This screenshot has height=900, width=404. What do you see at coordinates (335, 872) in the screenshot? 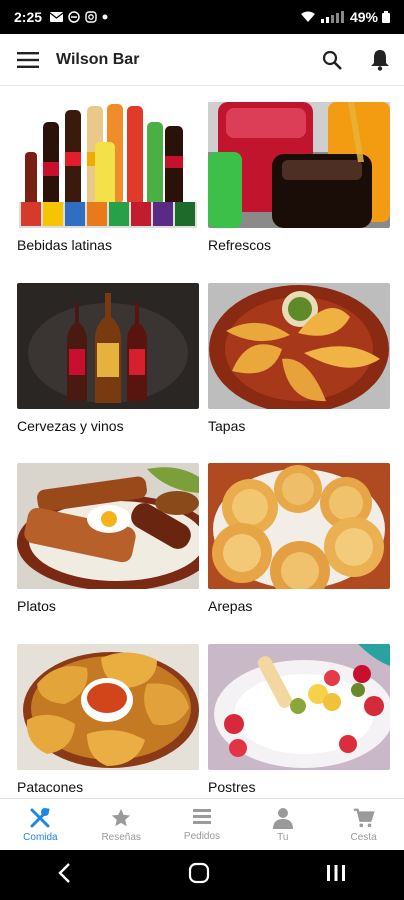
I see `recents-icon` at bounding box center [335, 872].